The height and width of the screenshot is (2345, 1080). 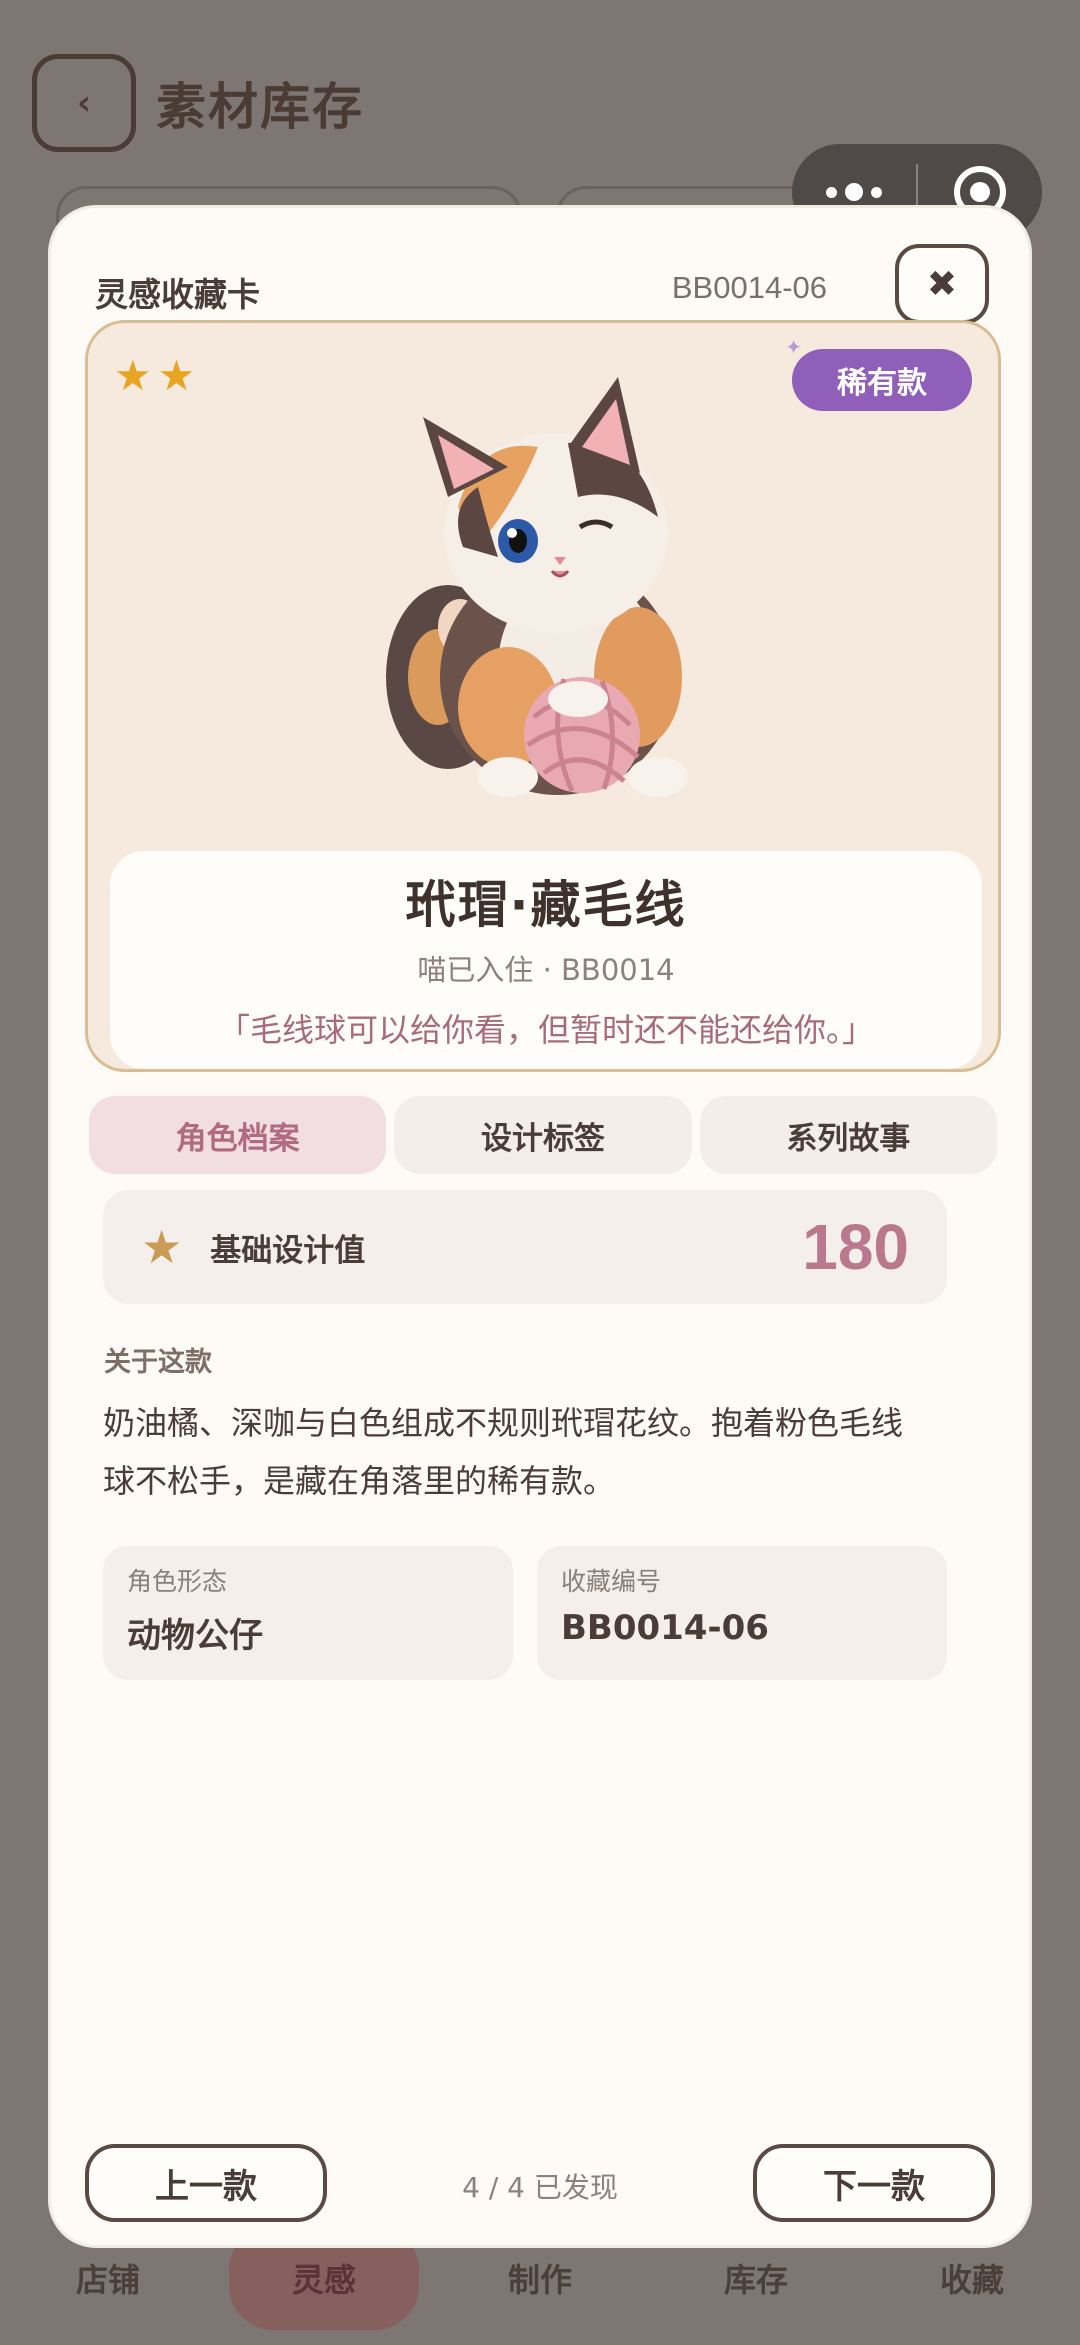 I want to click on tab-design-tags: 设计标签, so click(x=543, y=1135).